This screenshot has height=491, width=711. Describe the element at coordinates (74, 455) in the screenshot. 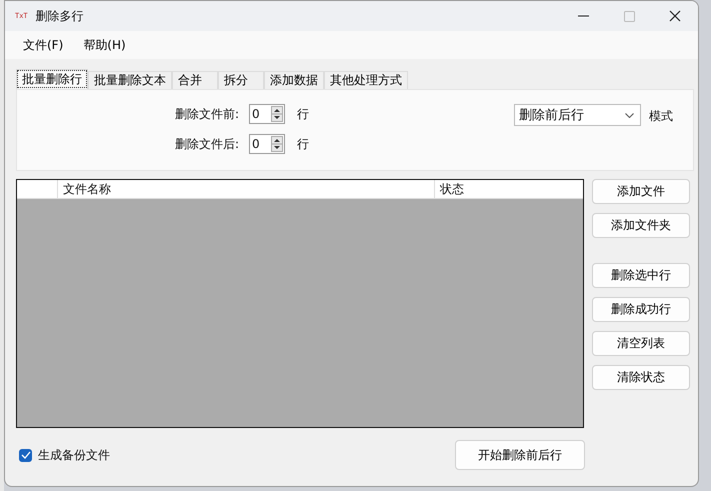

I see `checkbox-label: 生成备份文件` at that location.